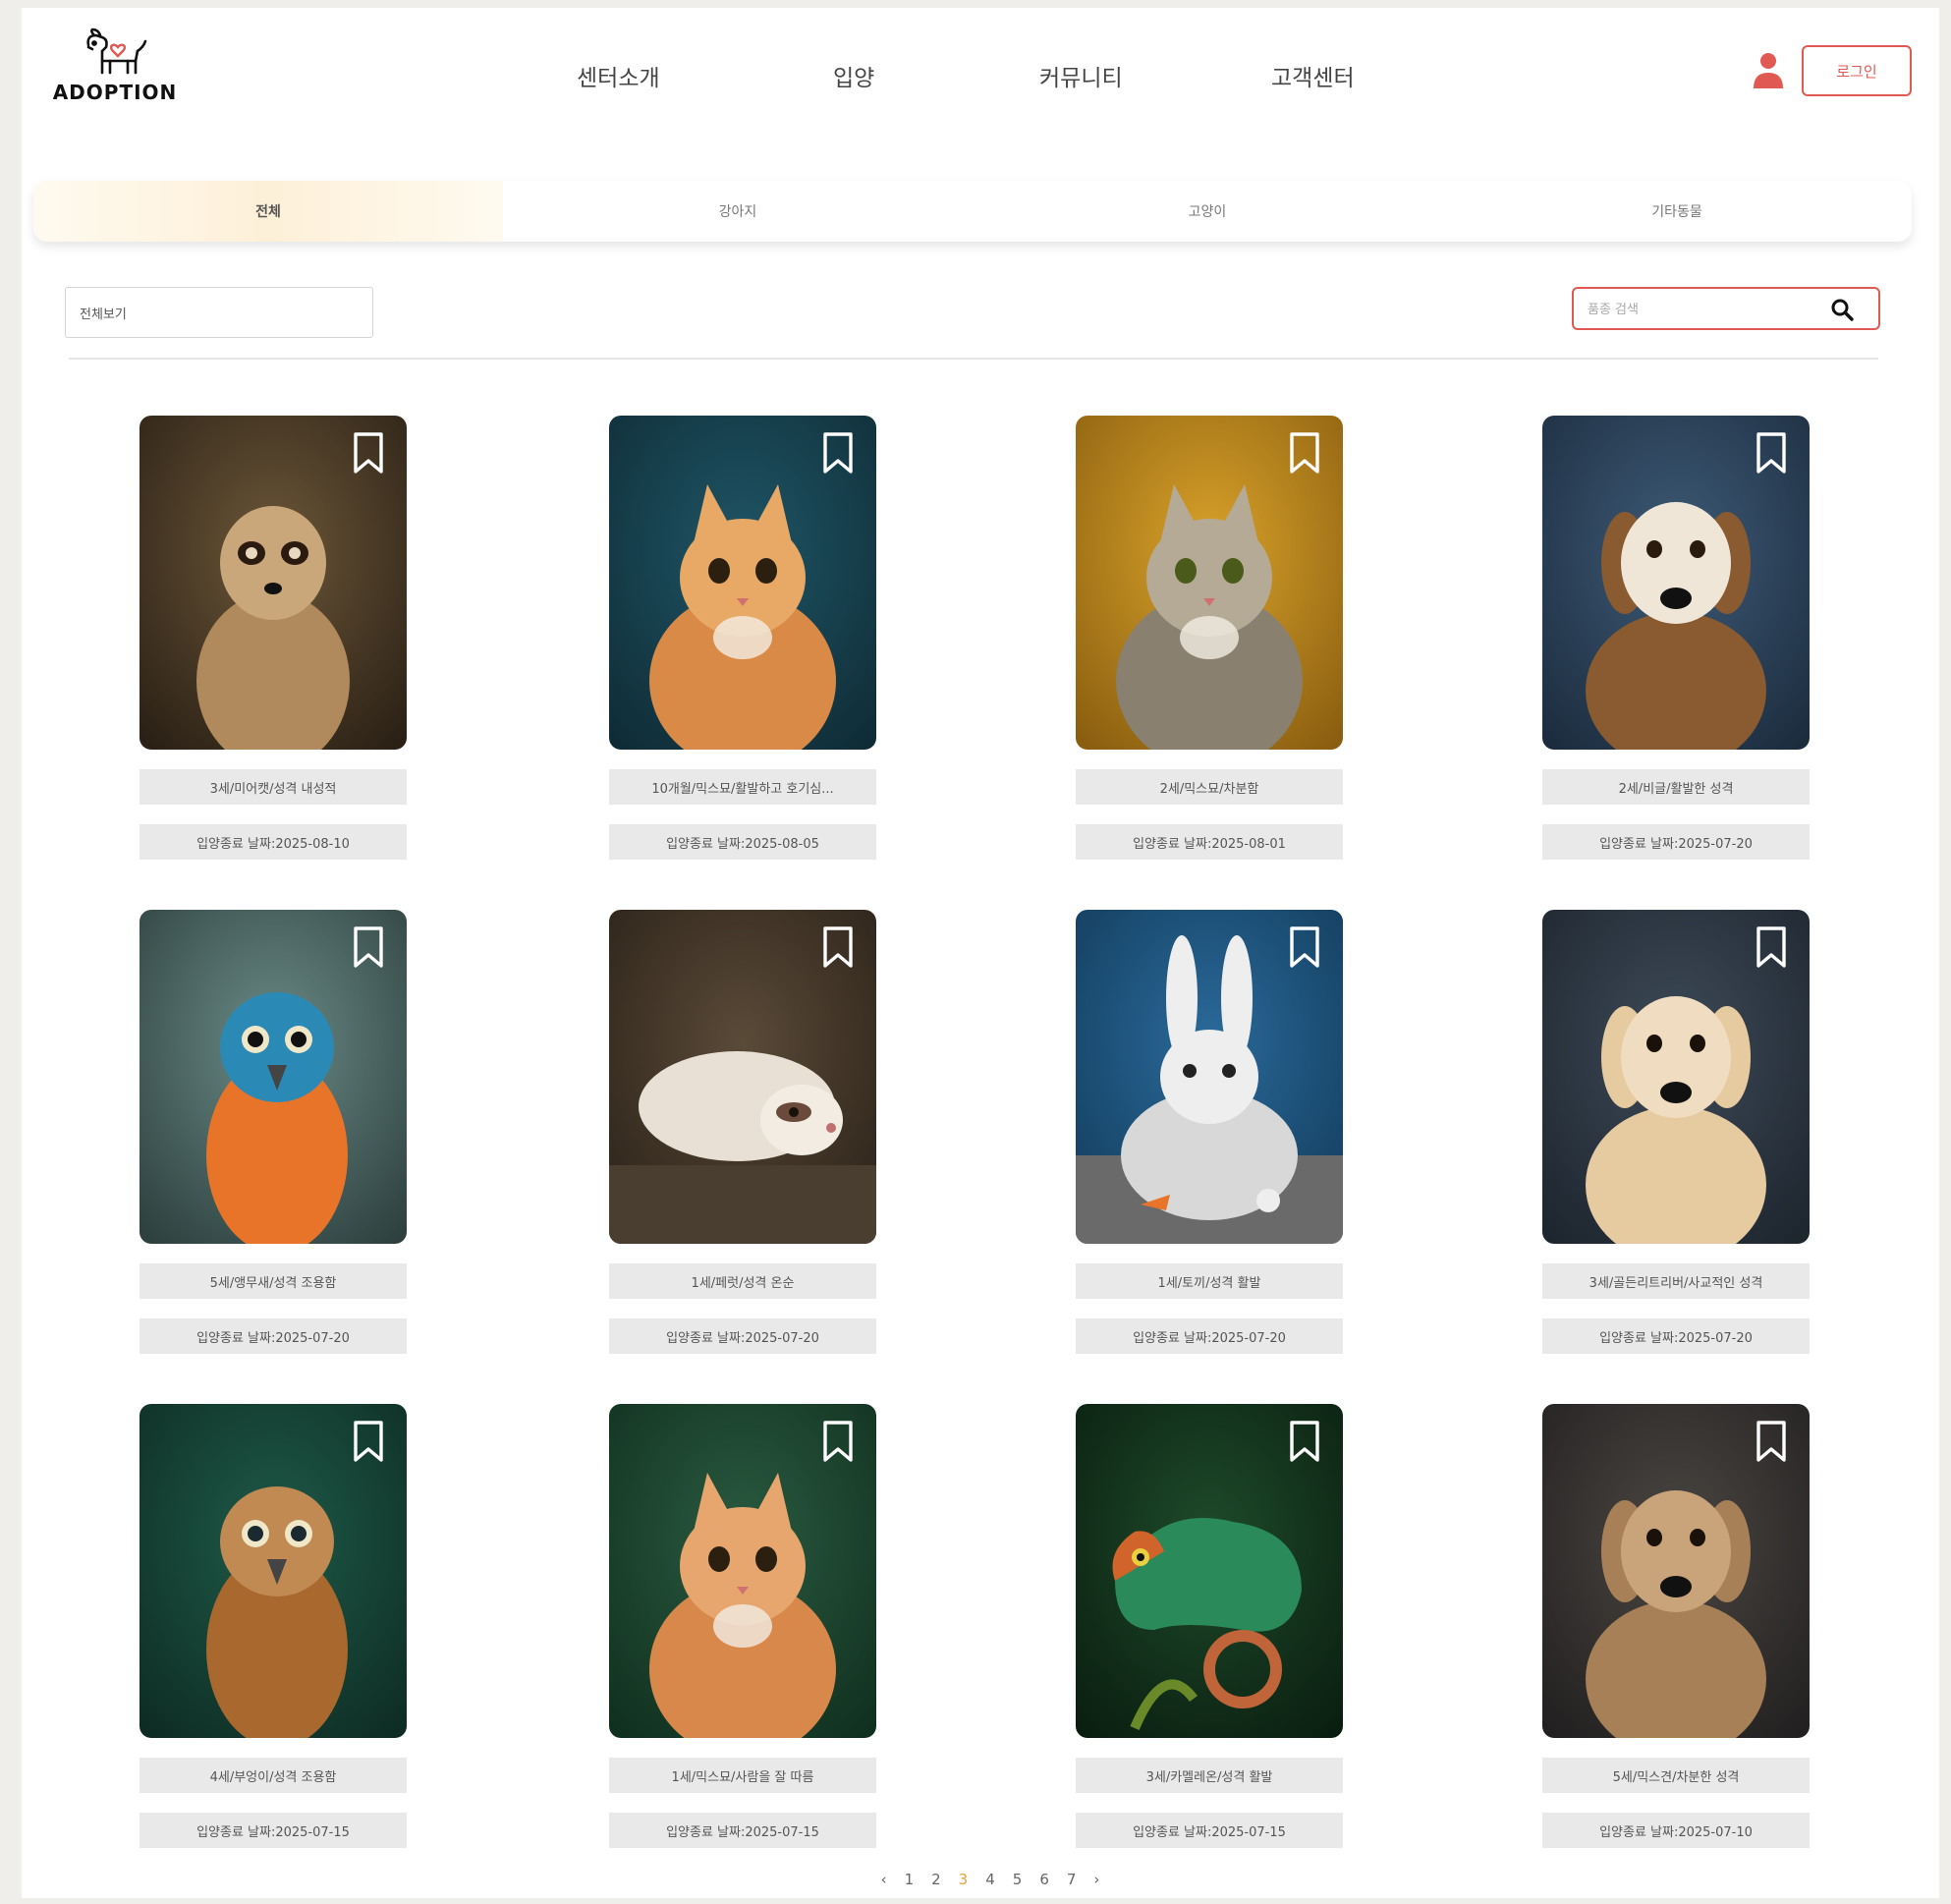 This screenshot has width=1951, height=1904. What do you see at coordinates (115, 77) in the screenshot?
I see `brand-logo: ADOPTION` at bounding box center [115, 77].